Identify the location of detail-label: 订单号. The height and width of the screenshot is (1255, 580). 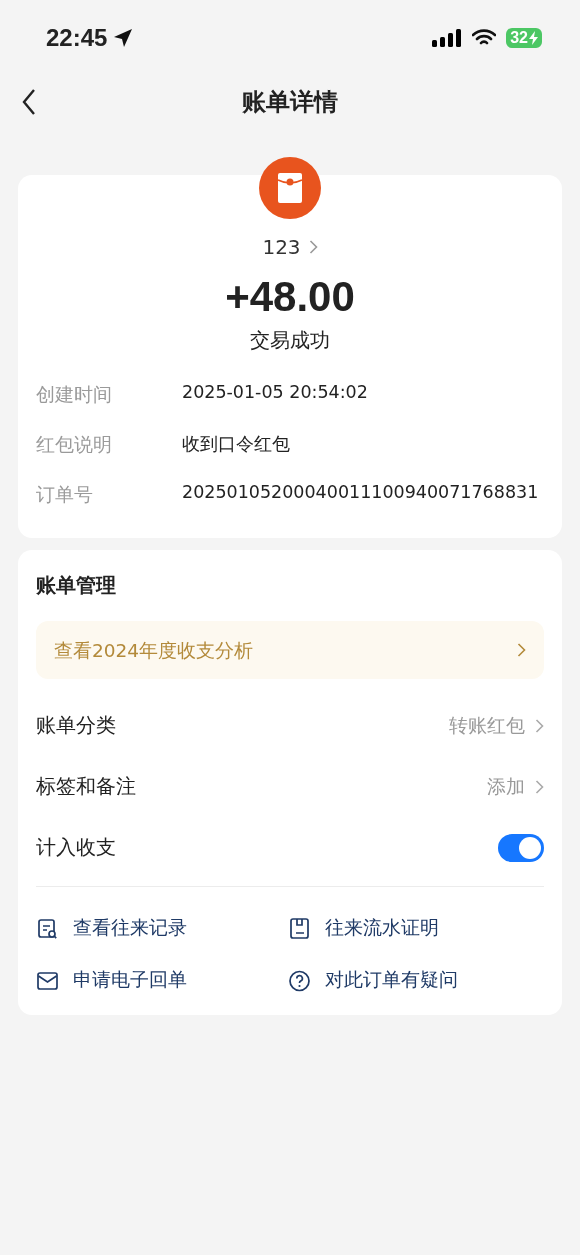
(65, 494).